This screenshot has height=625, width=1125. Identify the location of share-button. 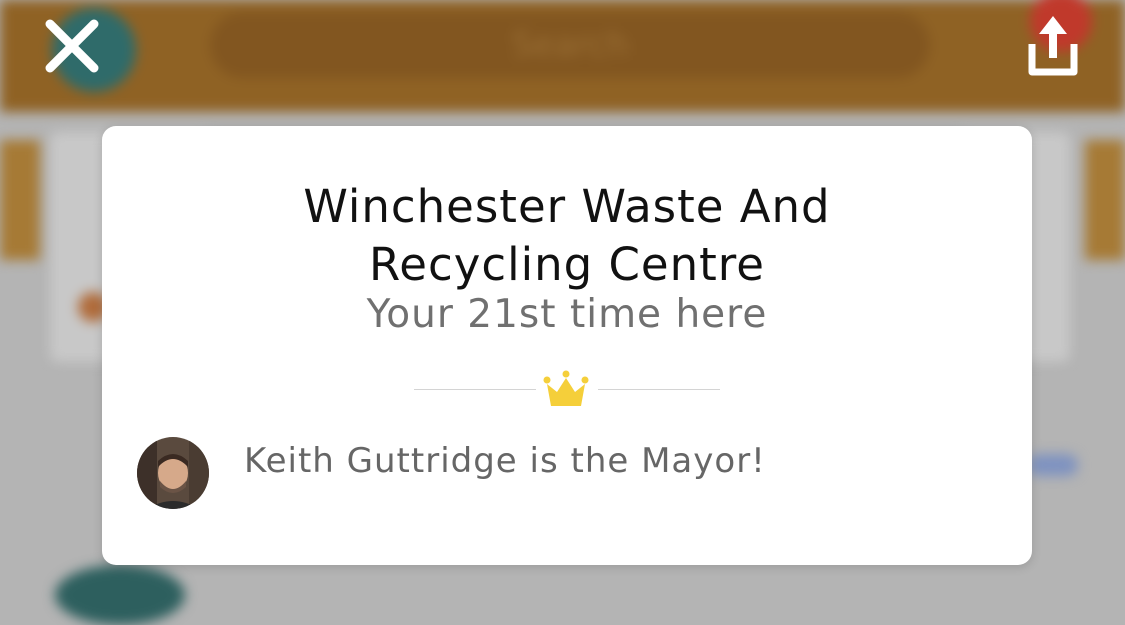
(1053, 46).